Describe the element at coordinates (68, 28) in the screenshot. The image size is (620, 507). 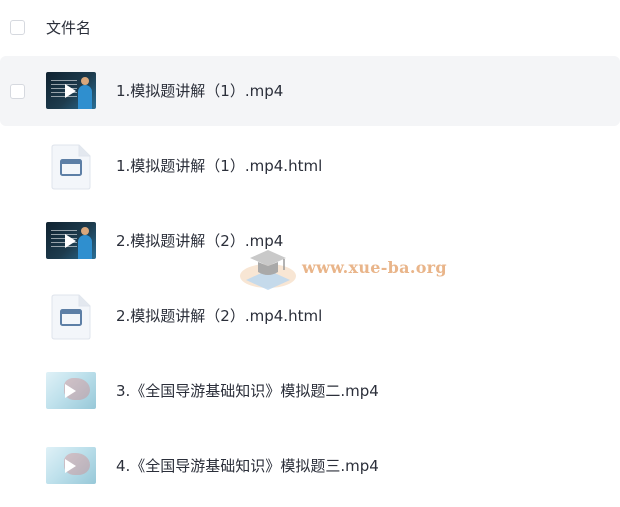
I see `filename-column-header: 文件名` at that location.